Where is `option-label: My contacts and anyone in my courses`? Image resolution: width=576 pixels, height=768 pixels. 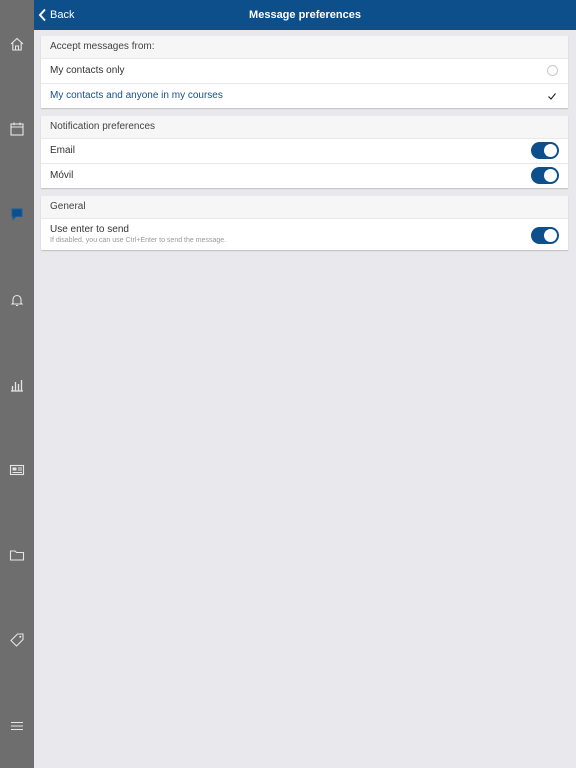
option-label: My contacts and anyone in my courses is located at coordinates (136, 95).